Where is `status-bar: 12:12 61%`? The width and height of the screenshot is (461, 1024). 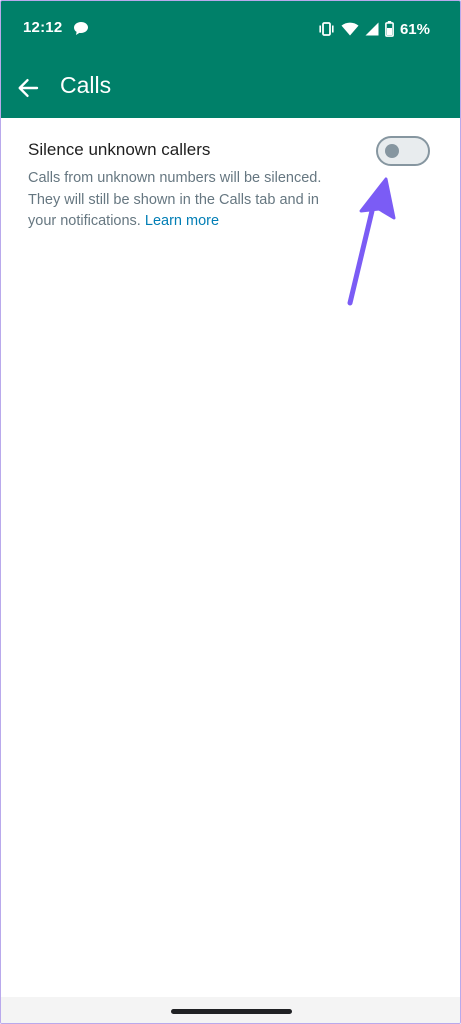
status-bar: 12:12 61% is located at coordinates (230, 29).